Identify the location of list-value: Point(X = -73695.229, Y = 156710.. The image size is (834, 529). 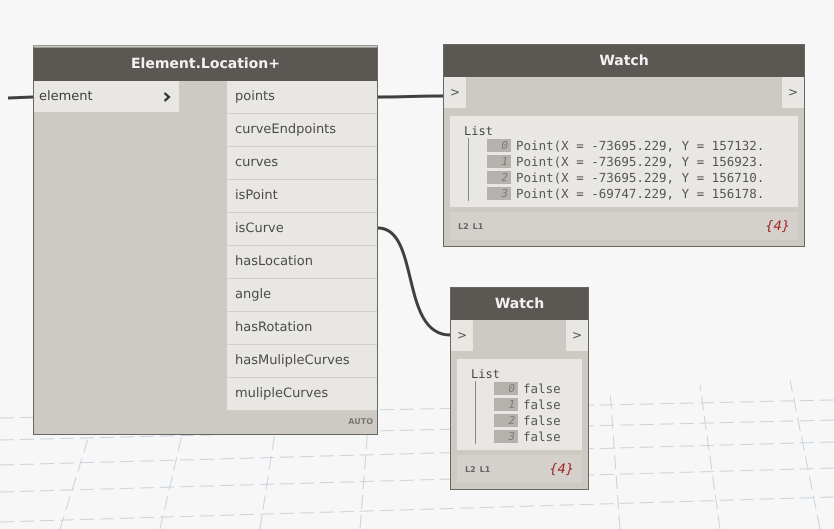
(640, 177).